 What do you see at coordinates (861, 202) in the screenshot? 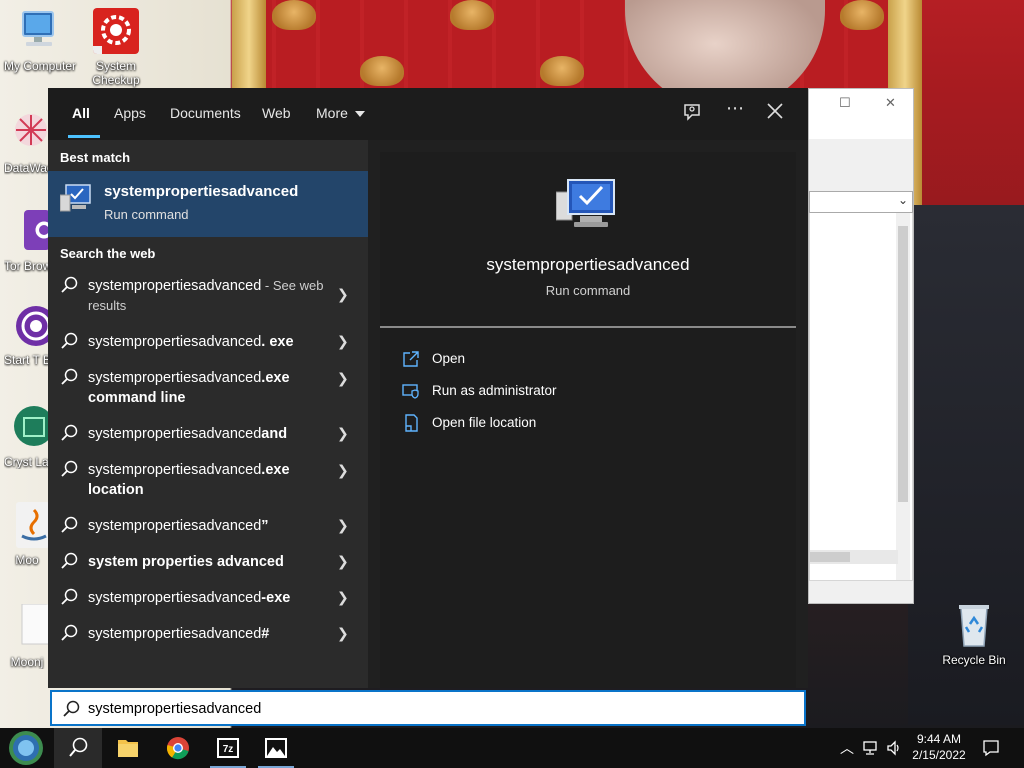
I see `background-window-combobox: ⌄` at bounding box center [861, 202].